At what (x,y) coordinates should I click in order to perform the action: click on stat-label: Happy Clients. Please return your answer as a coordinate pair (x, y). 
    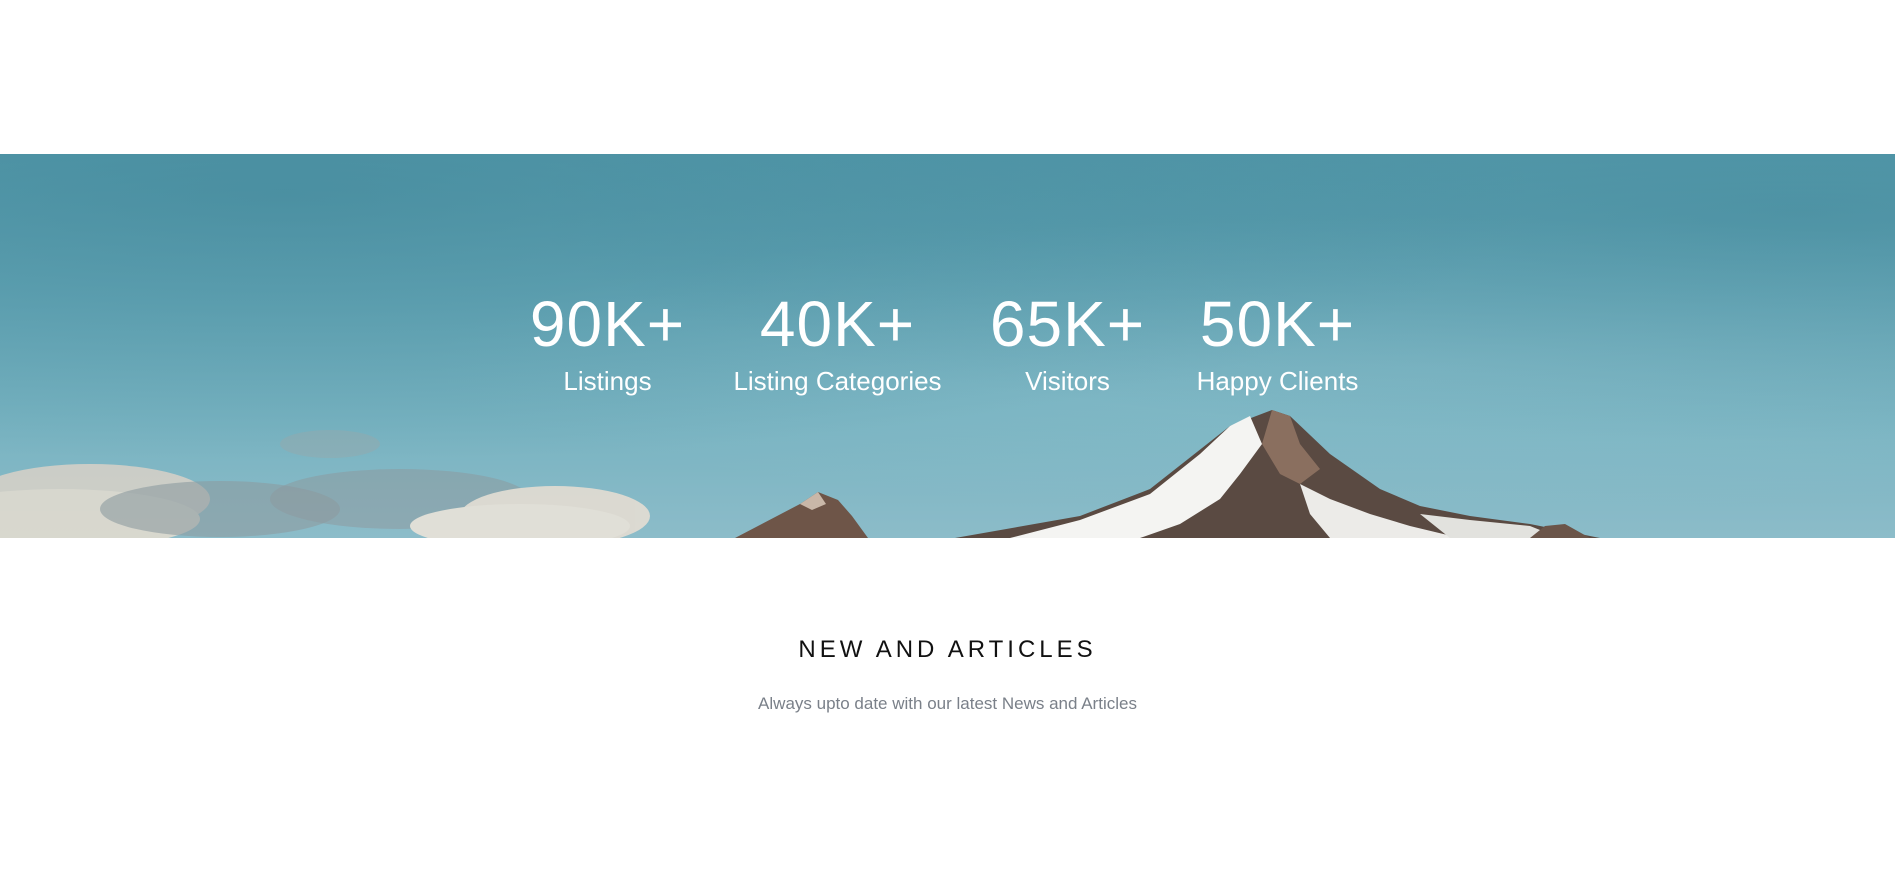
    Looking at the image, I should click on (1277, 381).